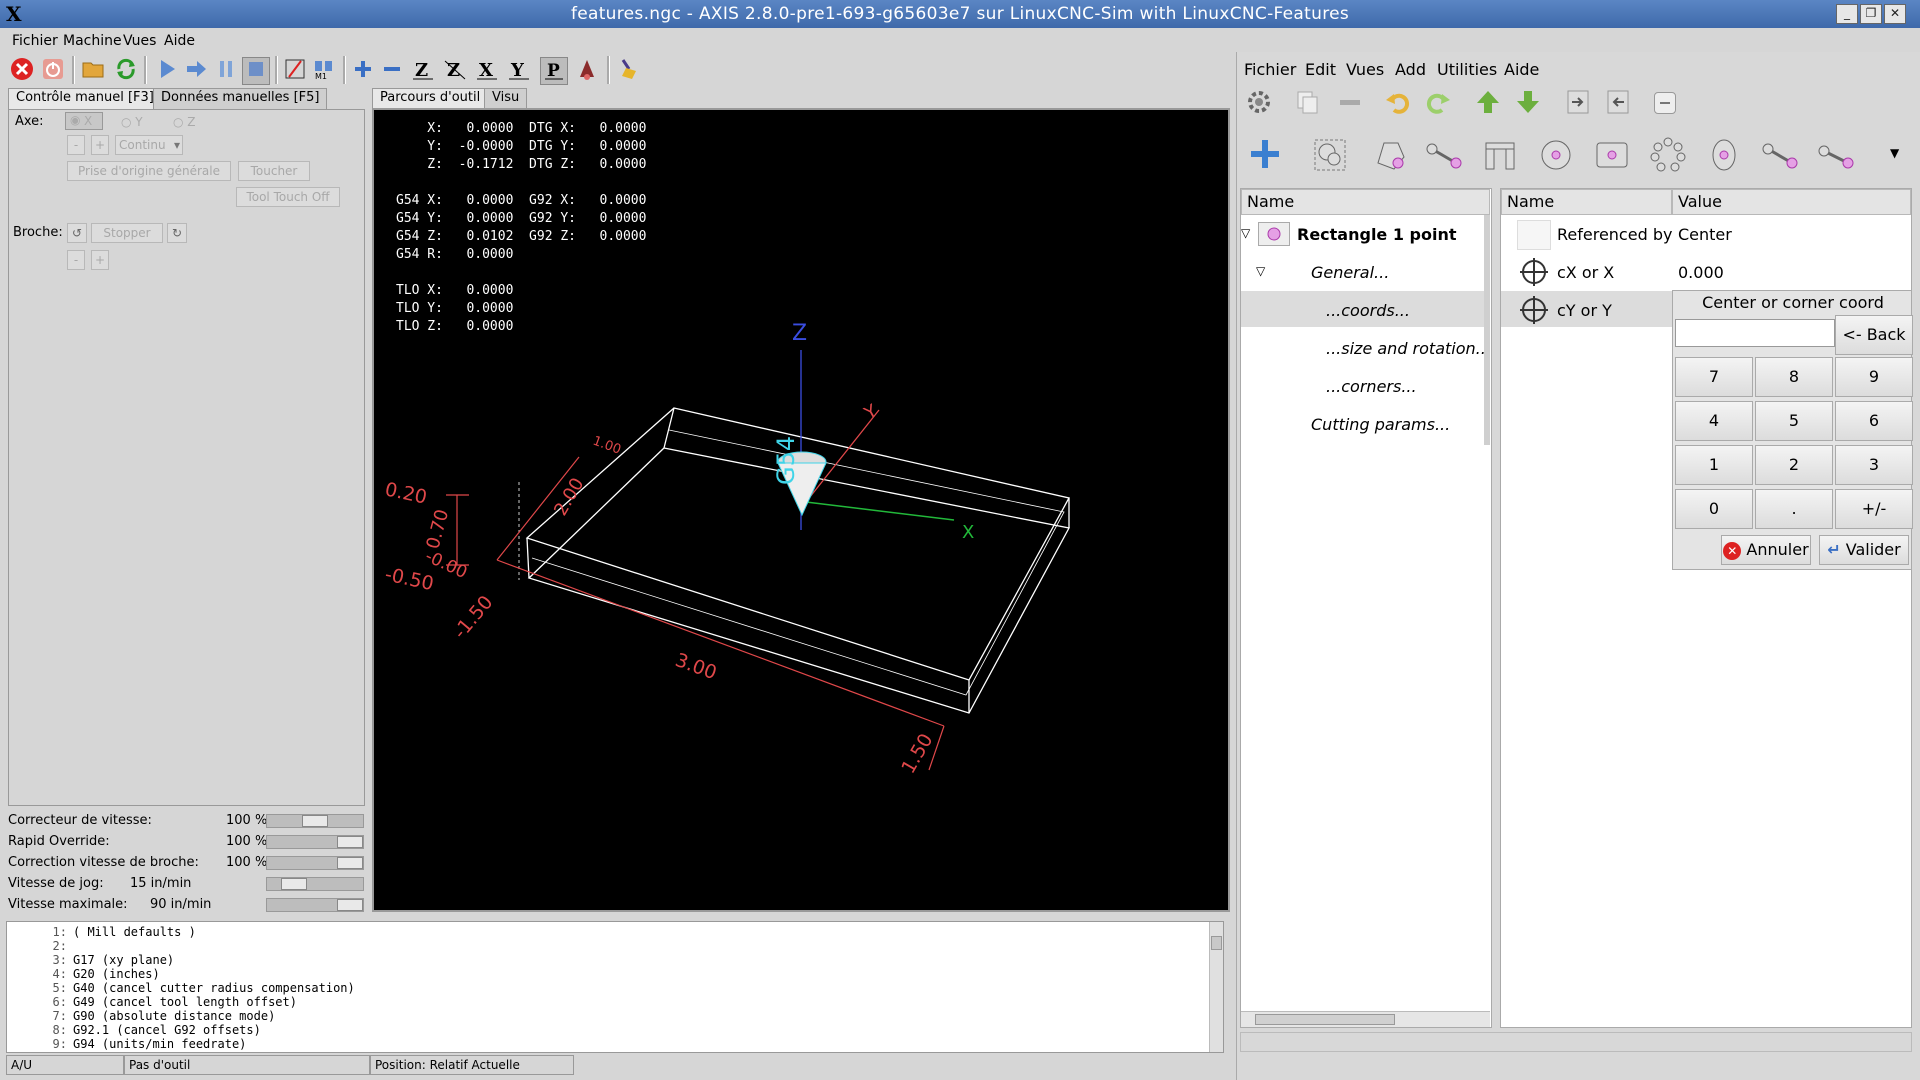 This screenshot has width=1920, height=1080. Describe the element at coordinates (392, 70) in the screenshot. I see `zoom-out-button` at that location.